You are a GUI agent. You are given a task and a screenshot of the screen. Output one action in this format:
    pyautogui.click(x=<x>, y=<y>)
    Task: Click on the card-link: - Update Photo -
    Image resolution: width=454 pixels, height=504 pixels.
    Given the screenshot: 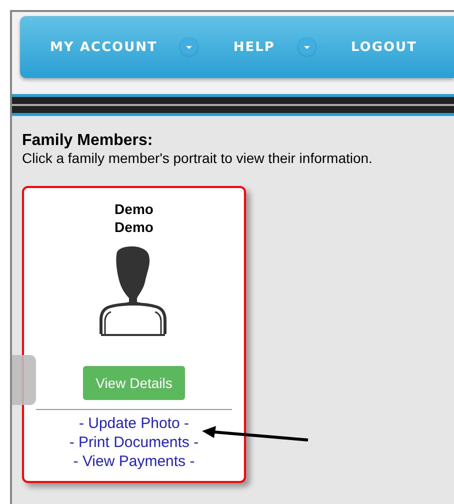 What is the action you would take?
    pyautogui.click(x=134, y=423)
    